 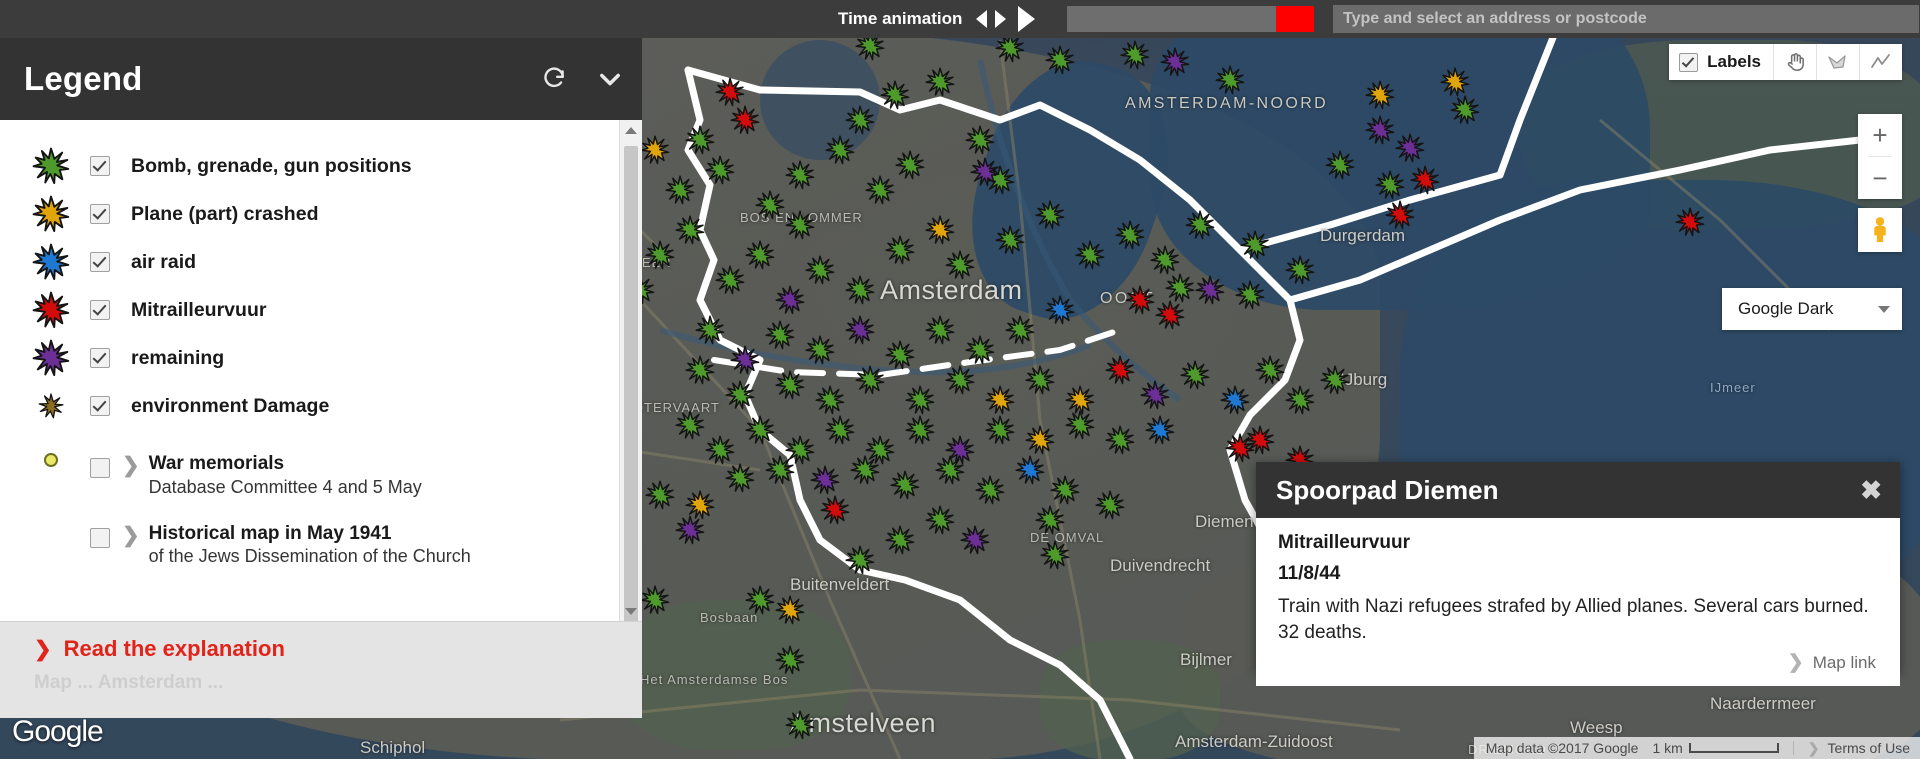 I want to click on map-data-credit: Map data ©2017 Google, so click(x=1562, y=748).